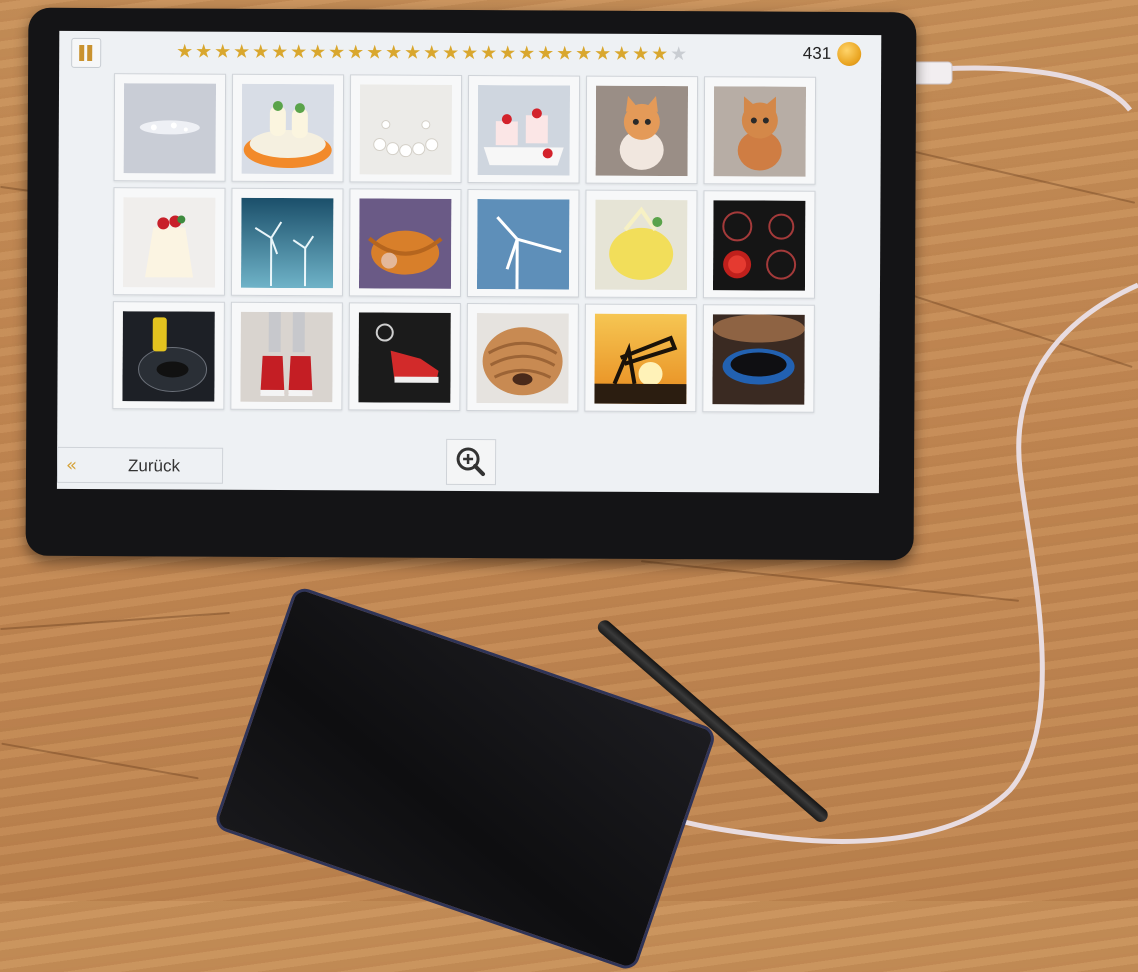 The width and height of the screenshot is (1138, 972). I want to click on tile-lemon-pudding, so click(641, 244).